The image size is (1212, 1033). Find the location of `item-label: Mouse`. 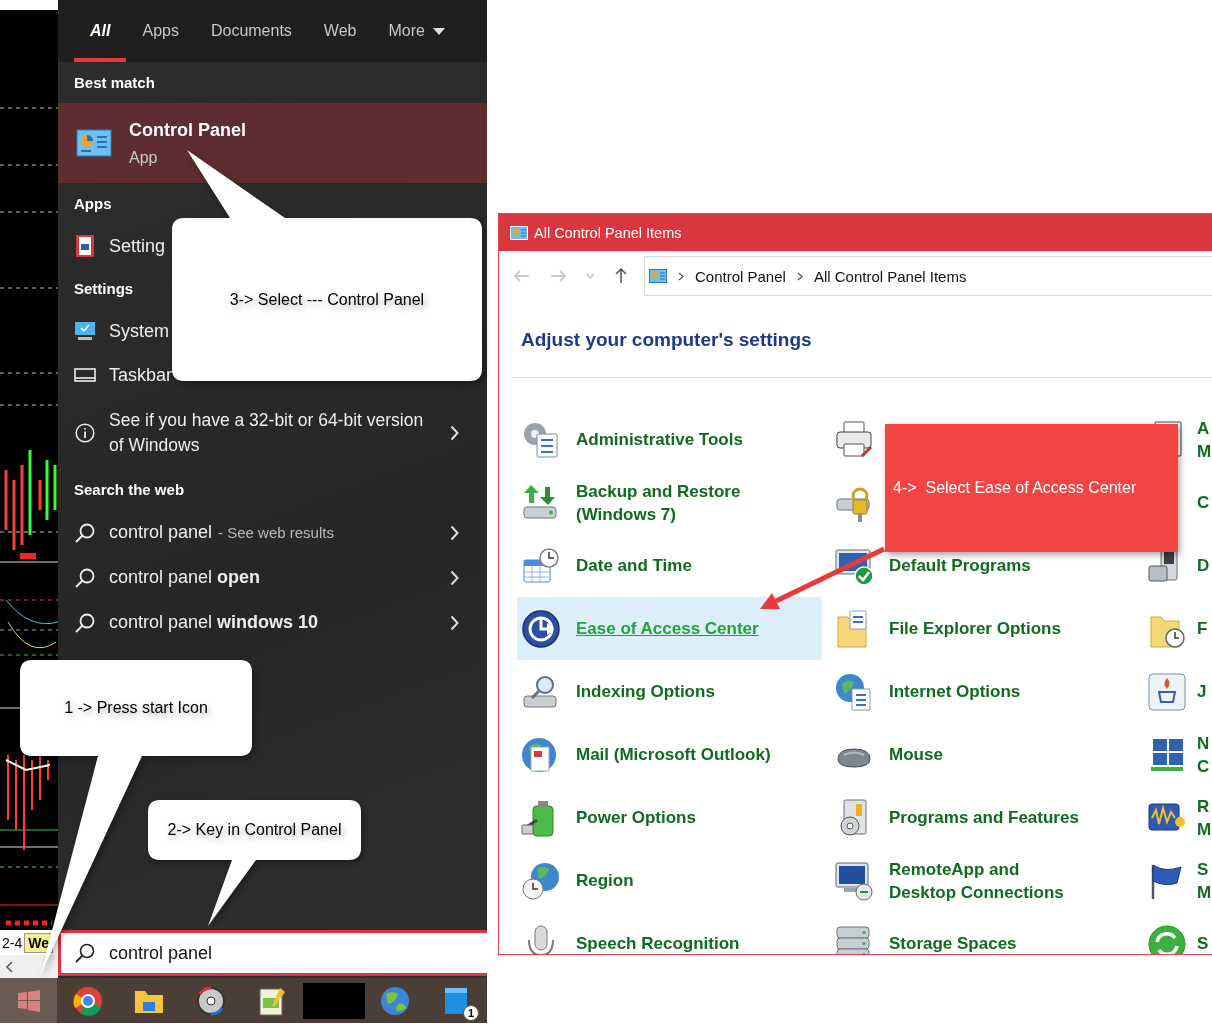

item-label: Mouse is located at coordinates (916, 755).